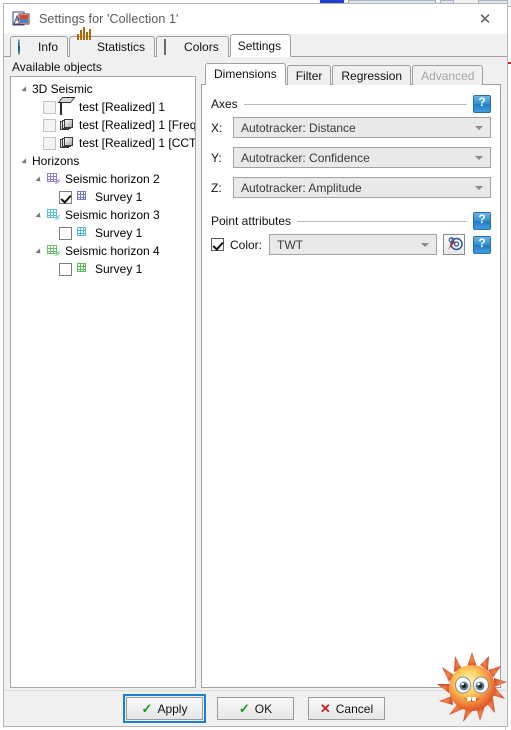 The width and height of the screenshot is (511, 730). I want to click on tree-label: Seismic horizon 2, so click(112, 179).